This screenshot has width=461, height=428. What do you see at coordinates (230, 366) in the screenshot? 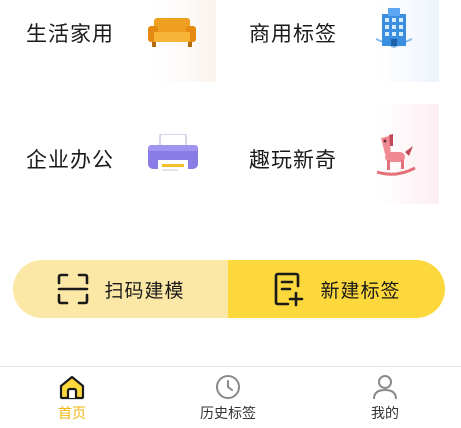
I see `tabbar-divider` at bounding box center [230, 366].